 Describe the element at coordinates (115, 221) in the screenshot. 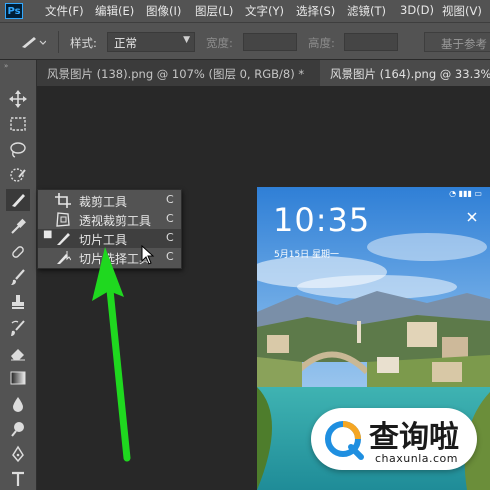

I see `flyout-label: 透视裁剪工具` at that location.